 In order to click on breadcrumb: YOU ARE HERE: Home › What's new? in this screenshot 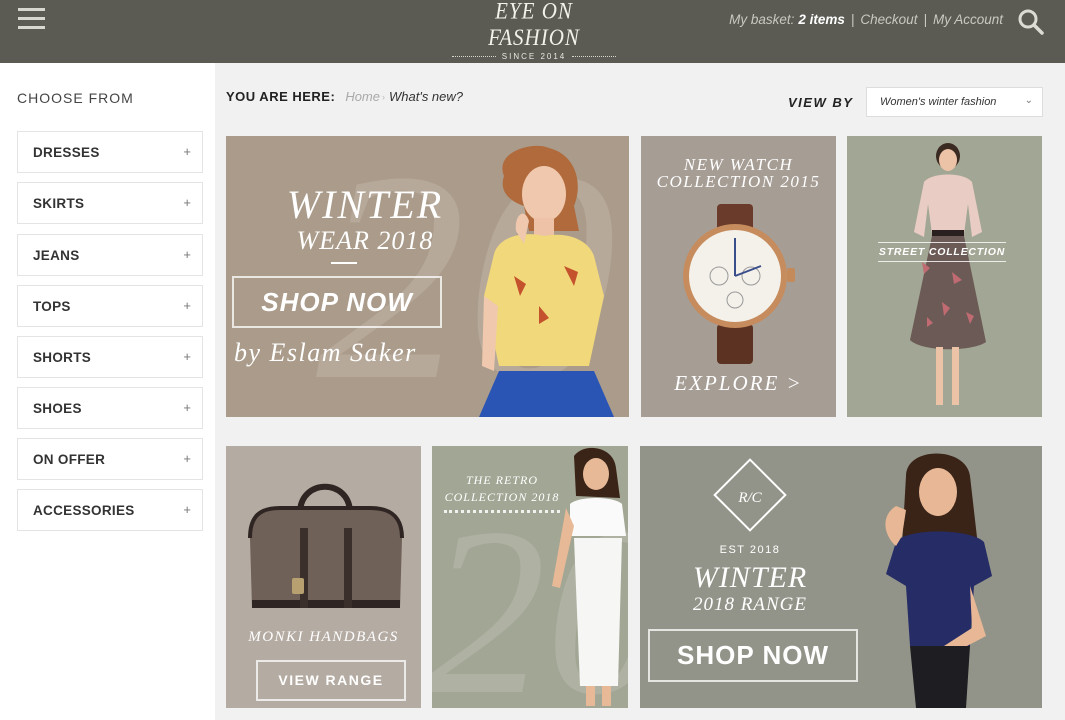, I will do `click(344, 96)`.